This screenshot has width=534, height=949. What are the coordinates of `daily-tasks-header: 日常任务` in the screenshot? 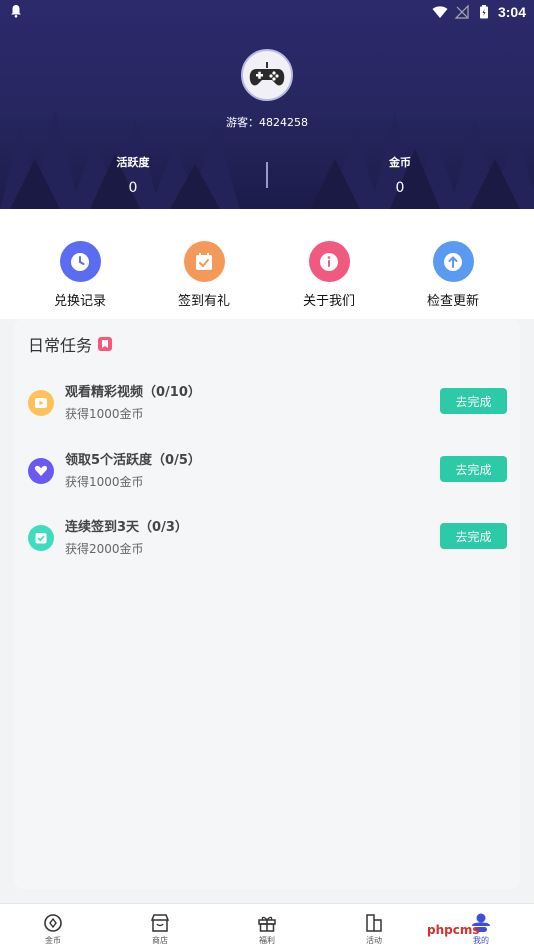 It's located at (70, 344).